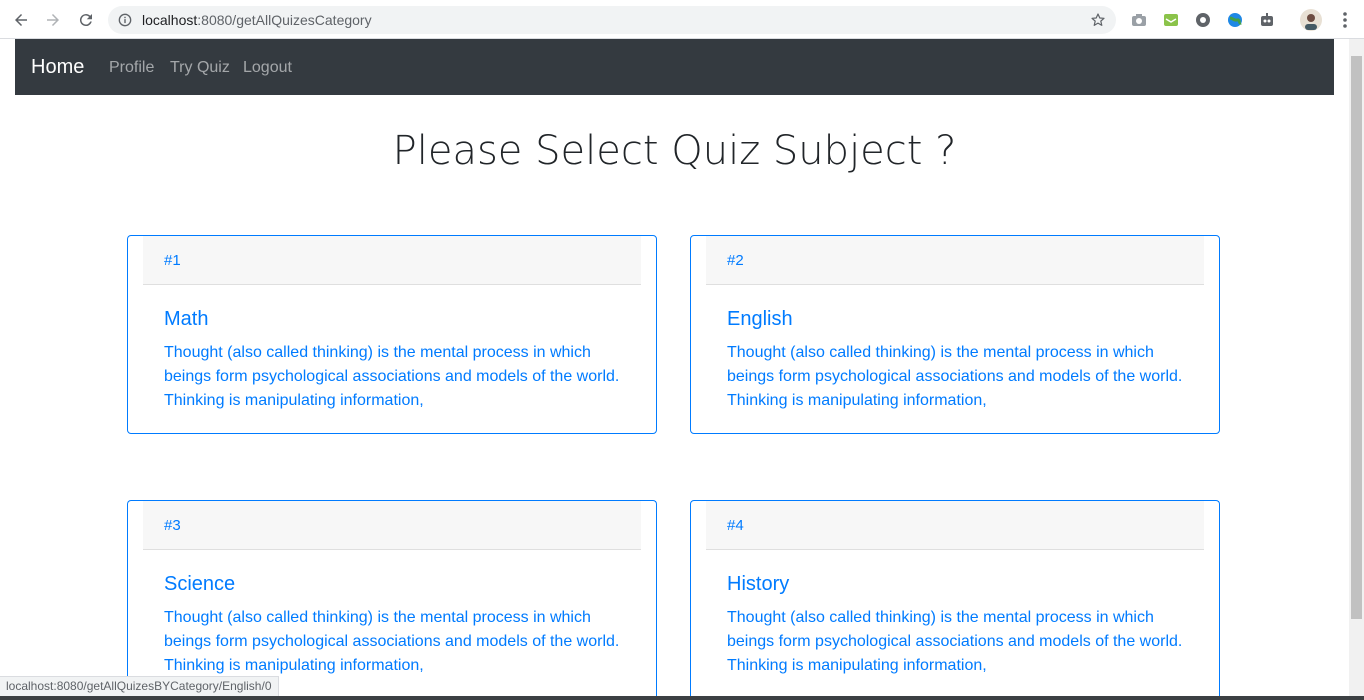 This screenshot has height=700, width=1364. What do you see at coordinates (955, 525) in the screenshot?
I see `card-header: #4` at bounding box center [955, 525].